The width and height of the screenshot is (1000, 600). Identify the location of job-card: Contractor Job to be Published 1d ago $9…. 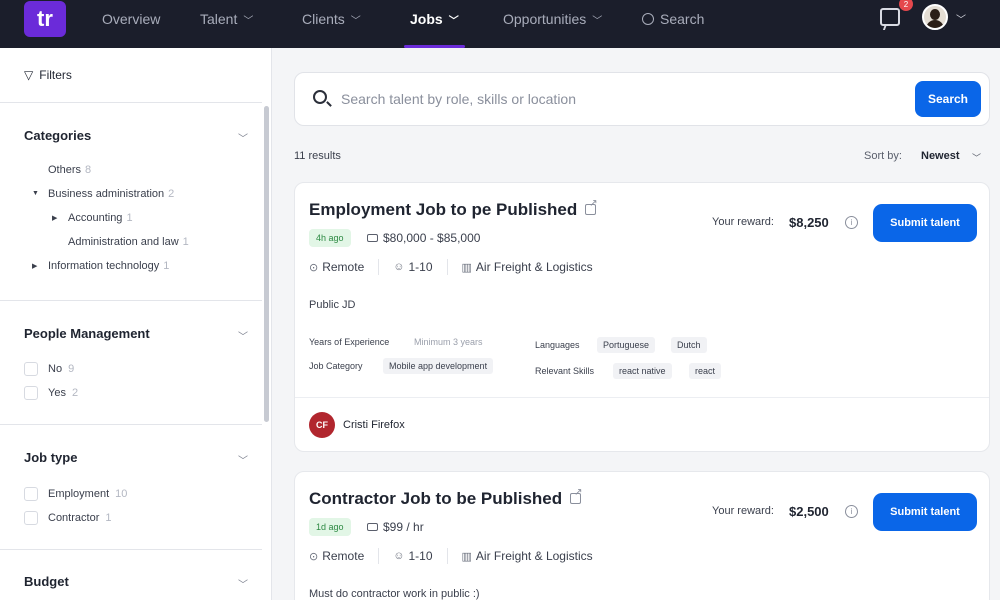
(642, 535).